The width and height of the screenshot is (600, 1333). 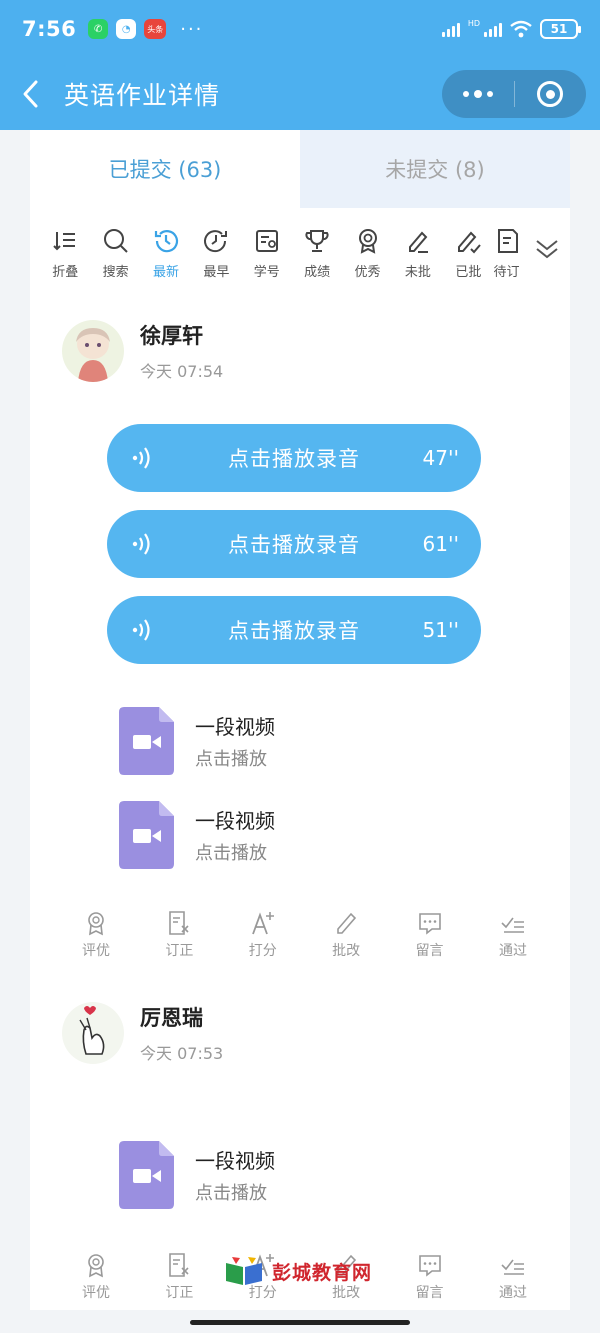 I want to click on submission-tabs: 已提交 (63) 未提交 (8), so click(x=300, y=169).